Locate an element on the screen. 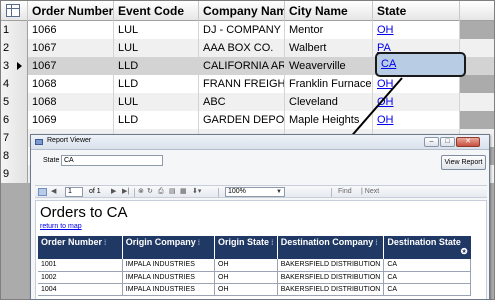 This screenshot has height=300, width=495. sort-icon: ✪ is located at coordinates (464, 252).